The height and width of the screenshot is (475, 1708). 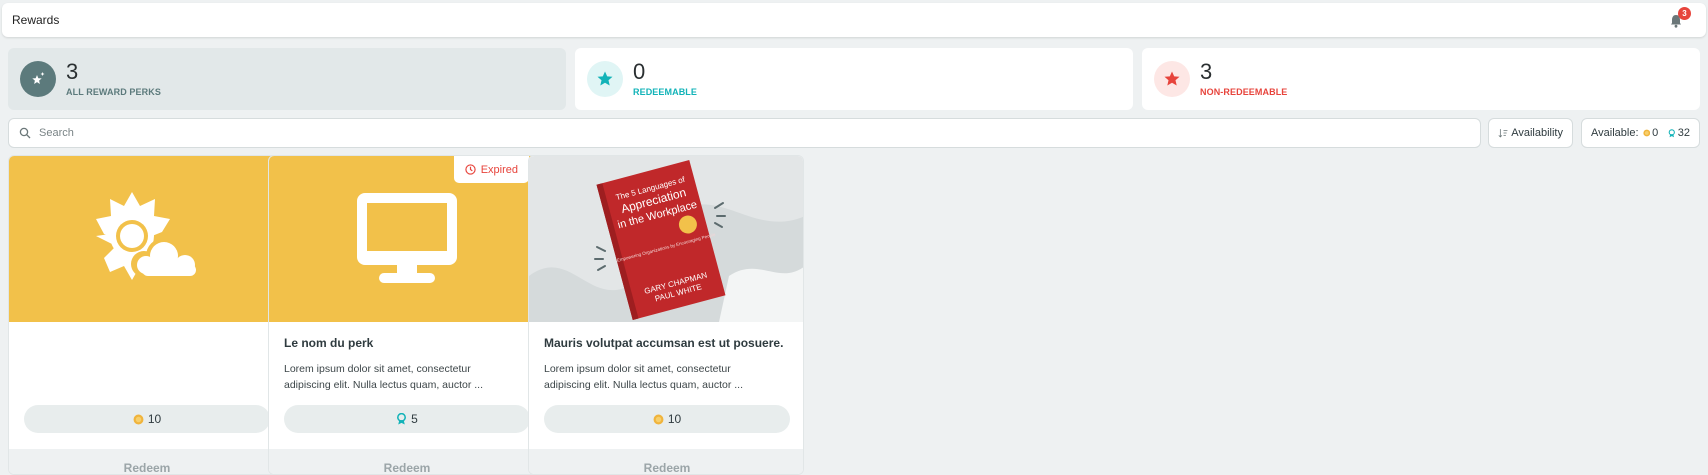 What do you see at coordinates (499, 169) in the screenshot?
I see `expired-label: Expired` at bounding box center [499, 169].